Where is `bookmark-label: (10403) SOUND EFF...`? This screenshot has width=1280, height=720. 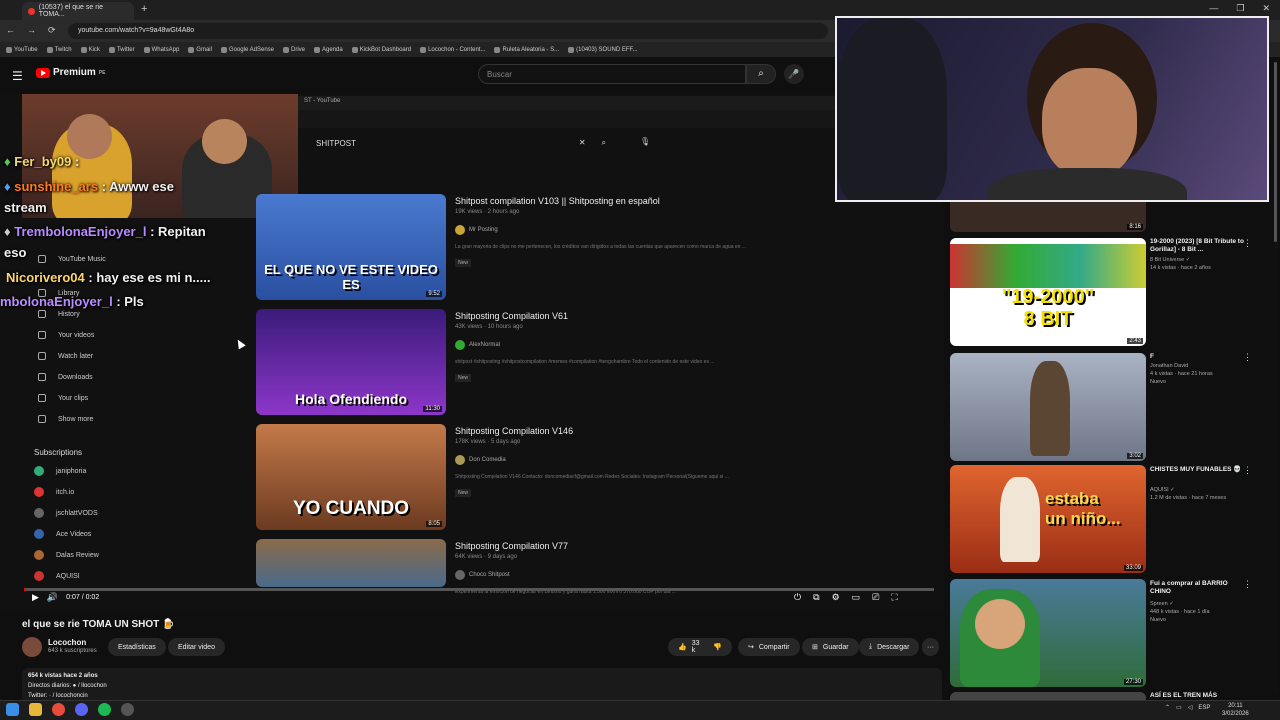
bookmark-label: (10403) SOUND EFF... is located at coordinates (607, 49).